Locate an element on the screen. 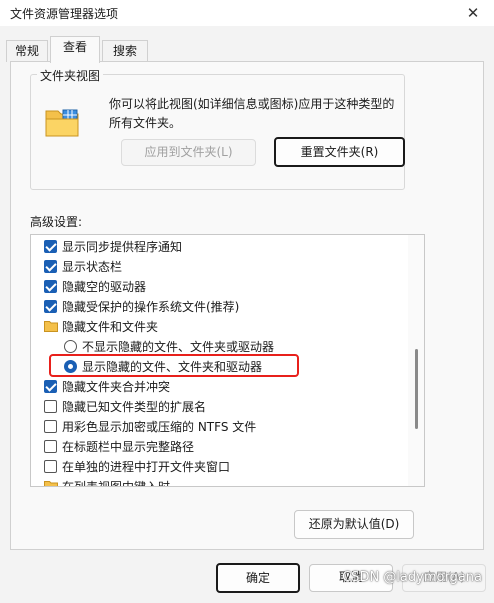 The width and height of the screenshot is (494, 603). setting-hide-protected-os-files: 隐藏受保护的操作系统文件(推荐) is located at coordinates (216, 307).